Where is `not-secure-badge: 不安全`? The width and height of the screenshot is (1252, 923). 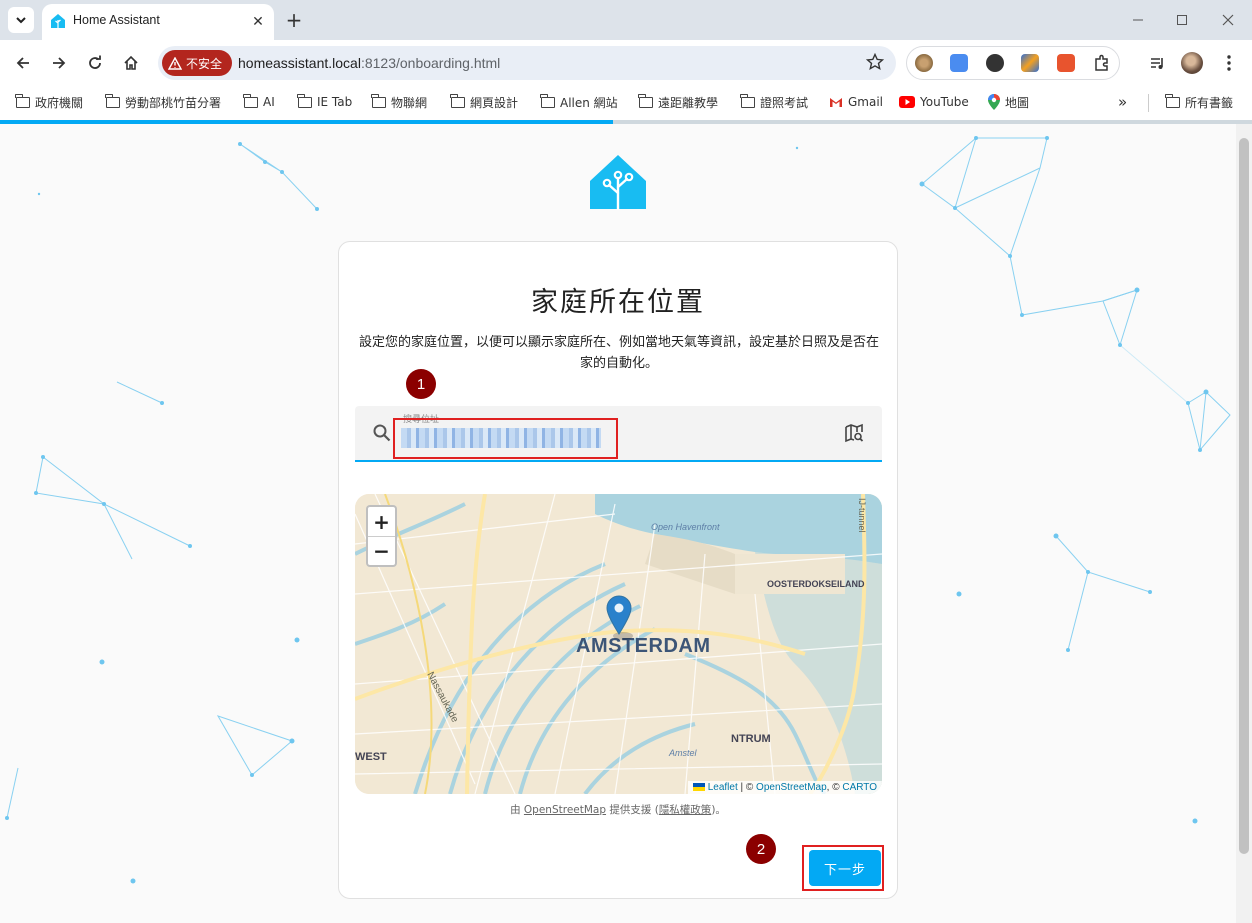 not-secure-badge: 不安全 is located at coordinates (197, 63).